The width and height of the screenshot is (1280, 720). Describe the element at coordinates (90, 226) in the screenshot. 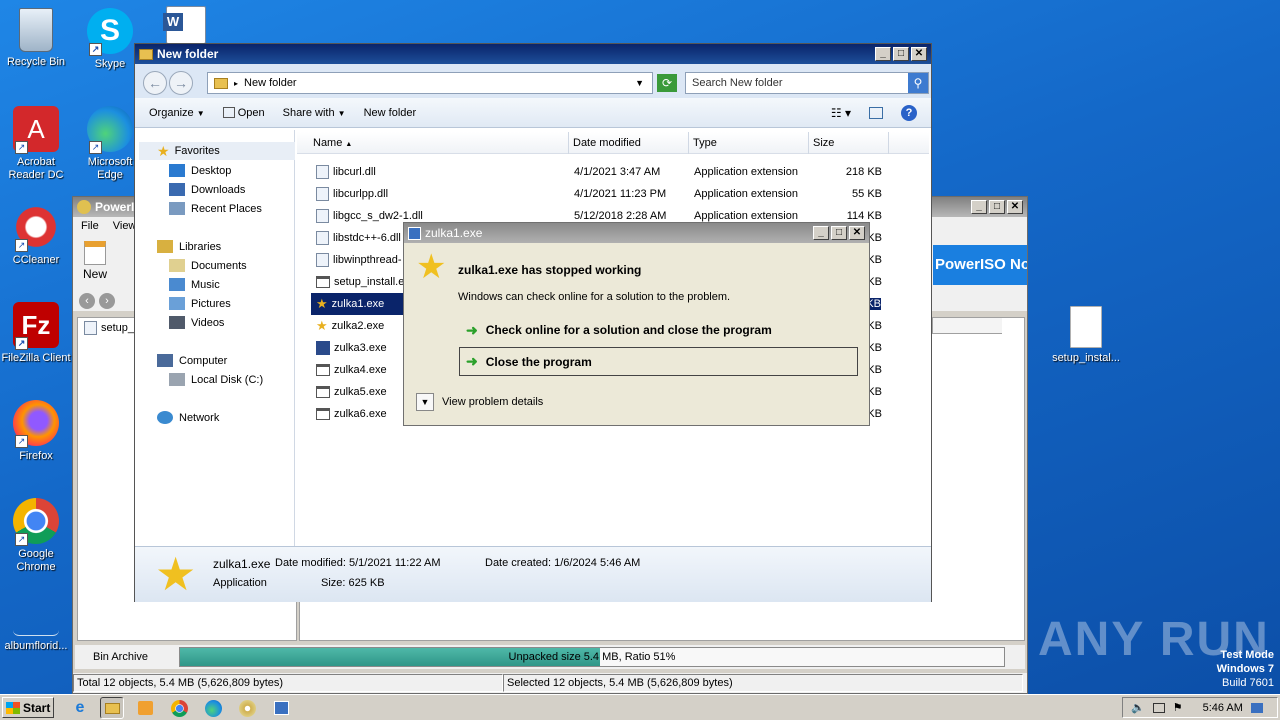

I see `menu-file: File` at that location.